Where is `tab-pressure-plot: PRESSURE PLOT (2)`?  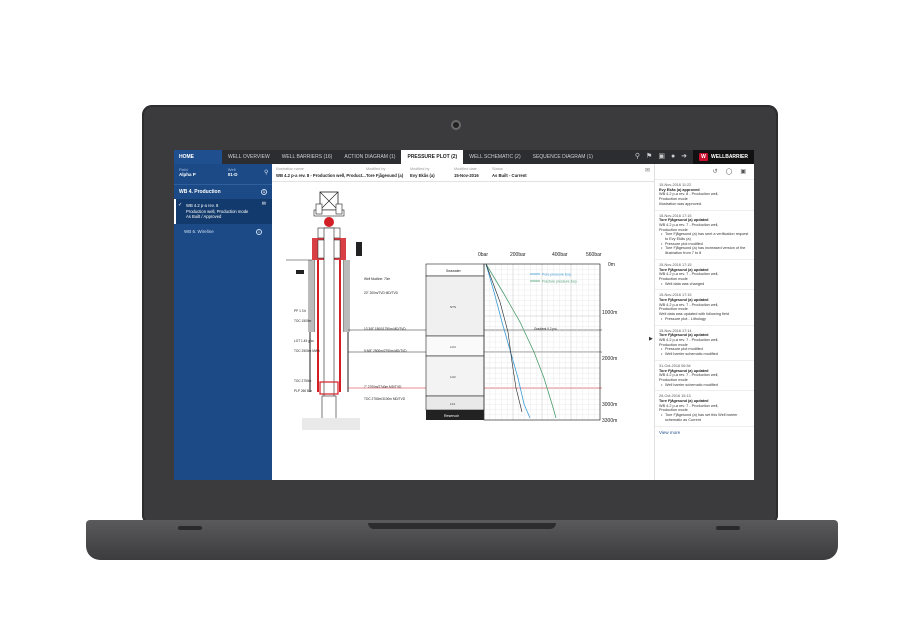 tab-pressure-plot: PRESSURE PLOT (2) is located at coordinates (432, 157).